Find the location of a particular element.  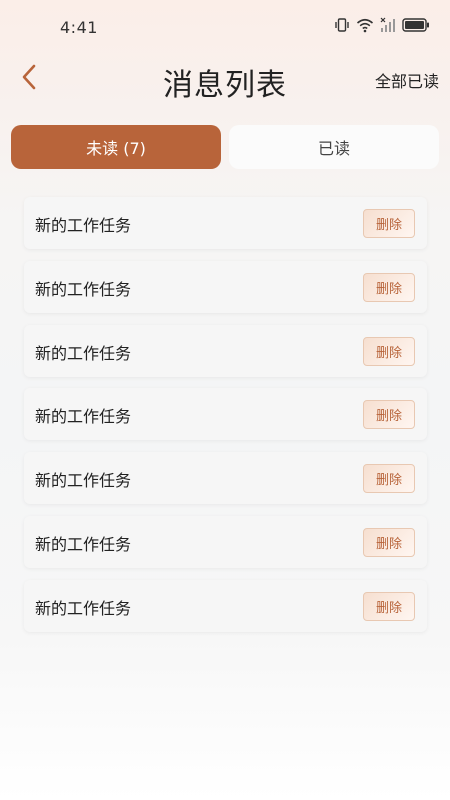

mark-all-read-button: 全部已读 is located at coordinates (407, 80).